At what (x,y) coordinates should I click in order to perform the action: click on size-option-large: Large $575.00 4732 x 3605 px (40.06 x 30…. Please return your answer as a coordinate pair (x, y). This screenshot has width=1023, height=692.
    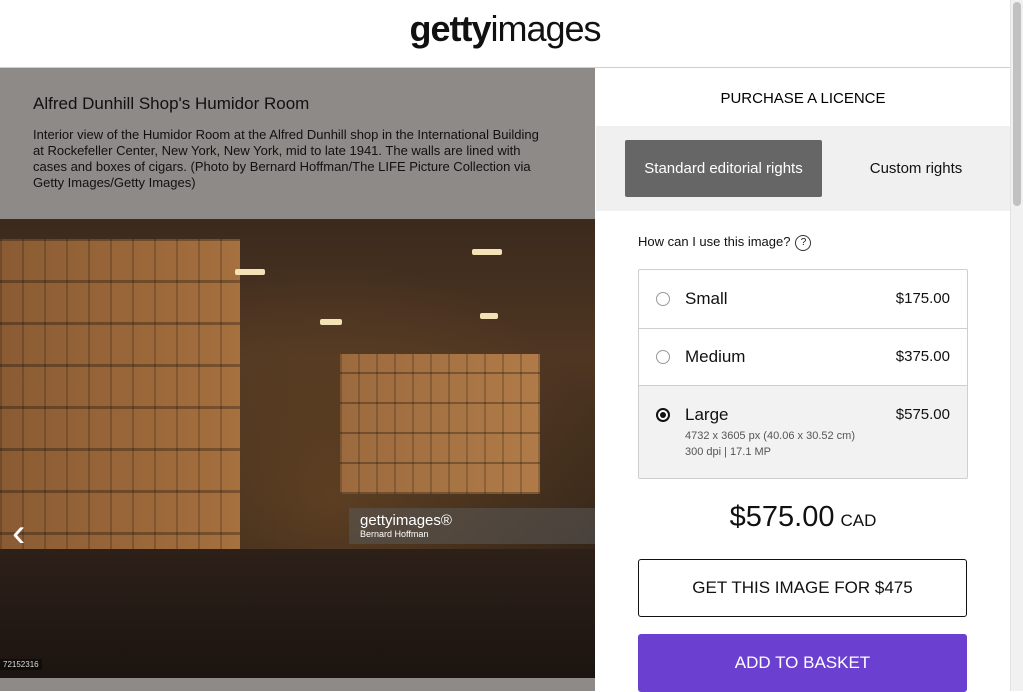
    Looking at the image, I should click on (803, 431).